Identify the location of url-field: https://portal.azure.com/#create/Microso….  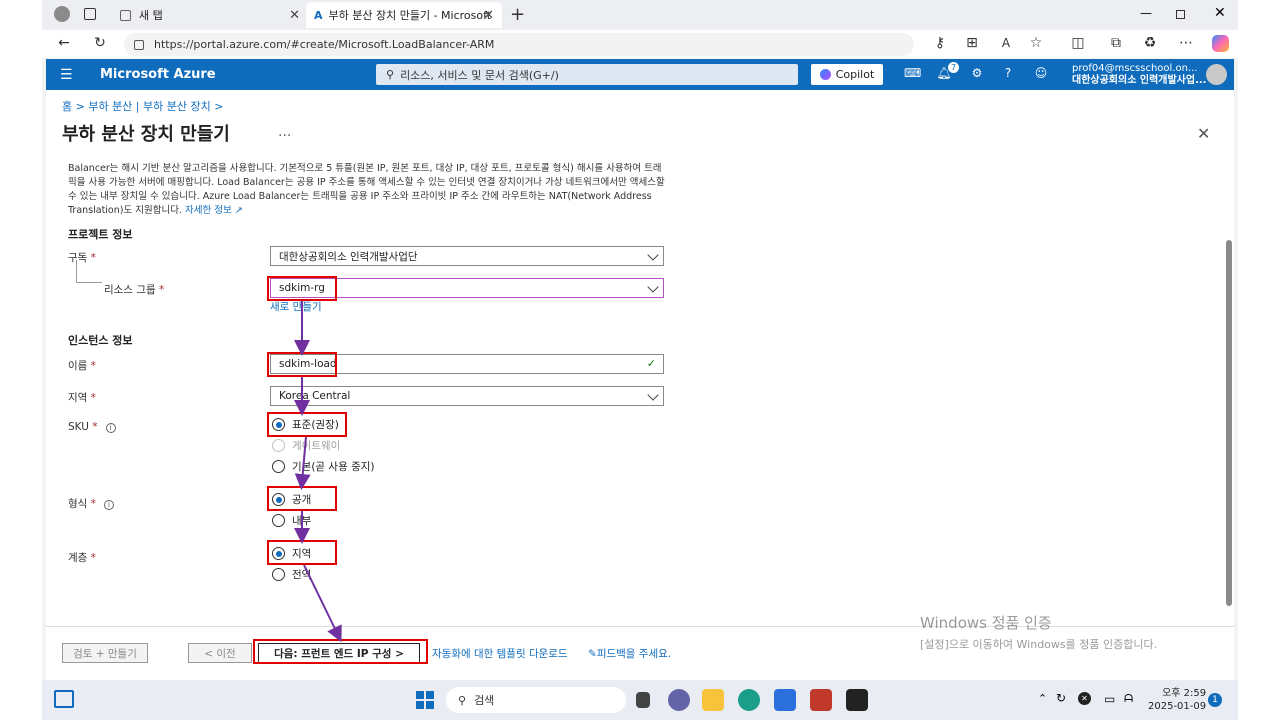
(519, 44).